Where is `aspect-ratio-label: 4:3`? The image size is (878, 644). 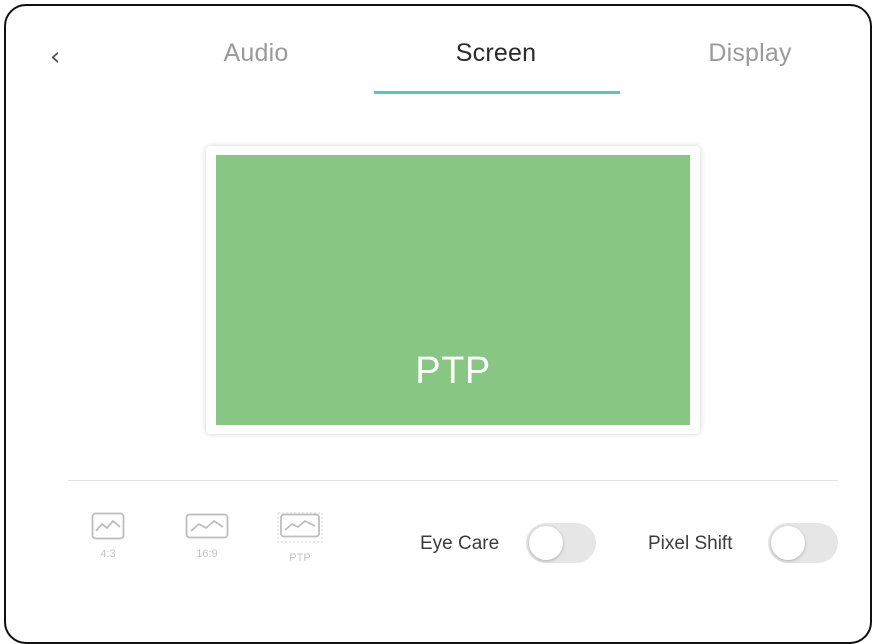
aspect-ratio-label: 4:3 is located at coordinates (108, 554).